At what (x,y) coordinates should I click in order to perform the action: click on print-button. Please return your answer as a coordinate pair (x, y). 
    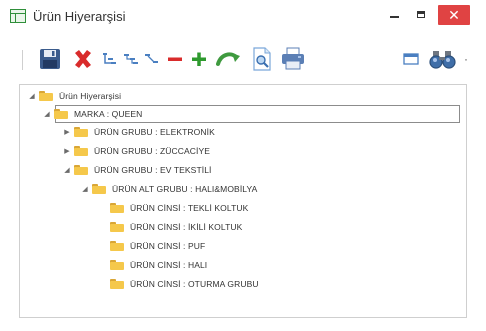
    Looking at the image, I should click on (293, 59).